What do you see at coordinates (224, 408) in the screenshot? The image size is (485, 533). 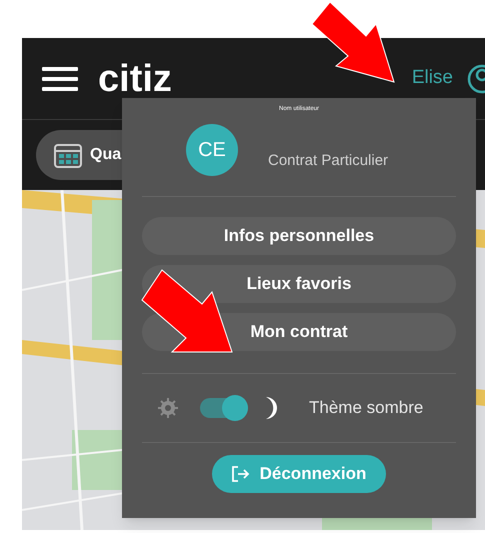 I see `theme-toggle` at bounding box center [224, 408].